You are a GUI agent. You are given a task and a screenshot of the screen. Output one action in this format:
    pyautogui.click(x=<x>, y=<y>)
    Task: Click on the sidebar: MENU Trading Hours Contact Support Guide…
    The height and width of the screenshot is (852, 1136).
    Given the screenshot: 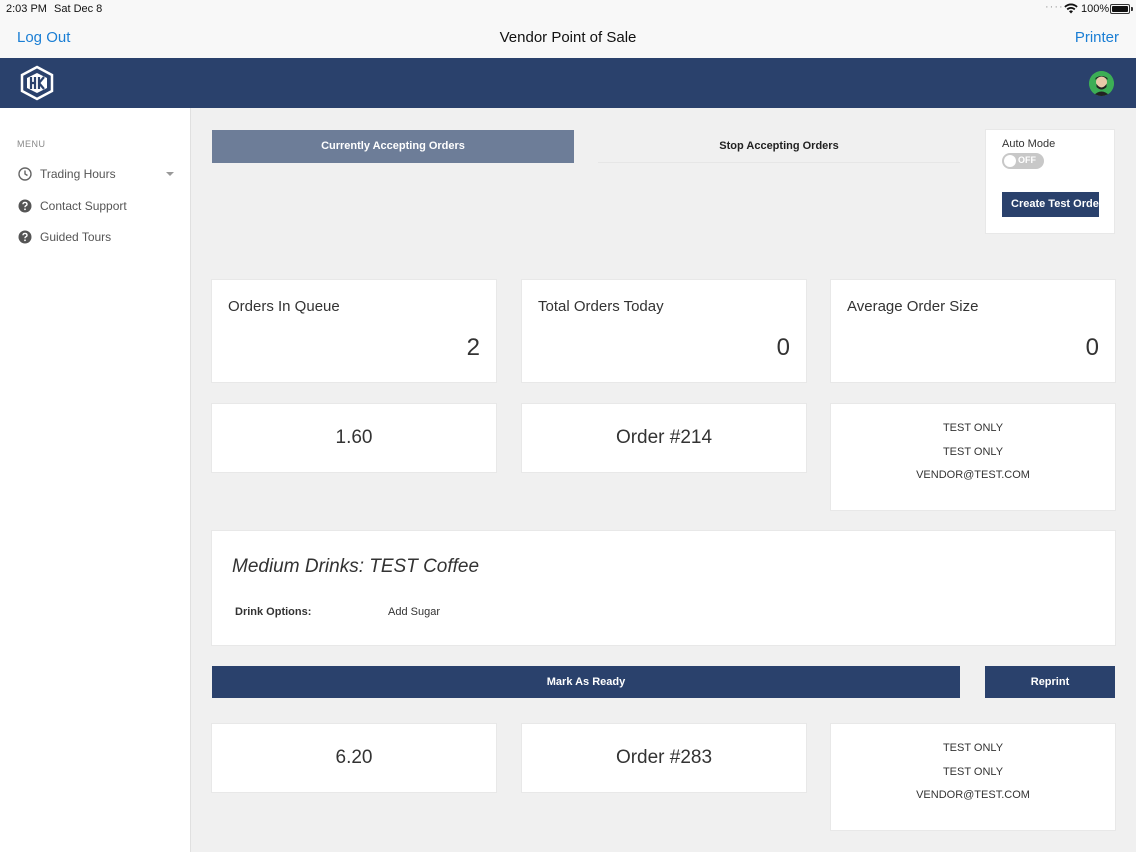 What is the action you would take?
    pyautogui.click(x=95, y=480)
    